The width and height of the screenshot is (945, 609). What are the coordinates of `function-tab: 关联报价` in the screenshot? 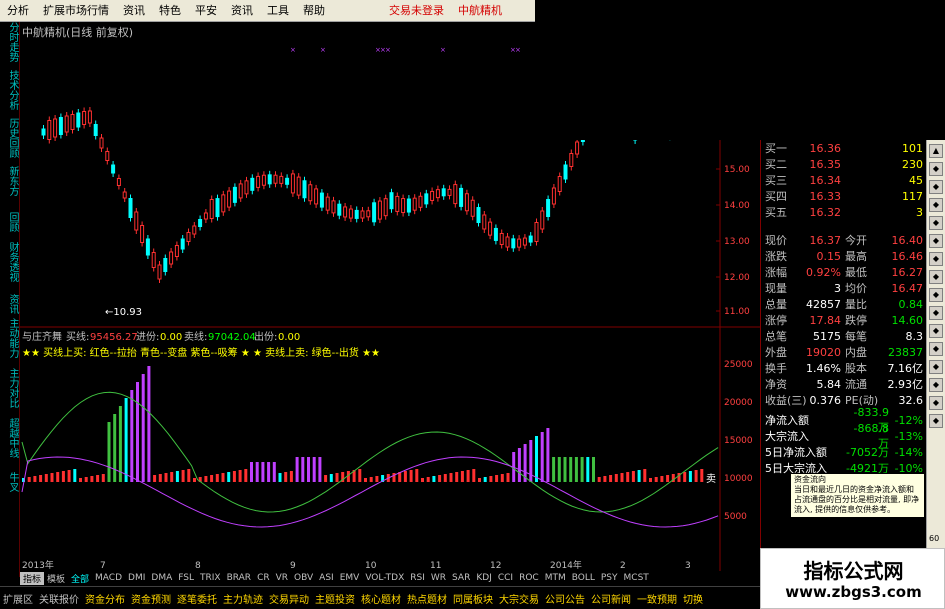 It's located at (59, 598).